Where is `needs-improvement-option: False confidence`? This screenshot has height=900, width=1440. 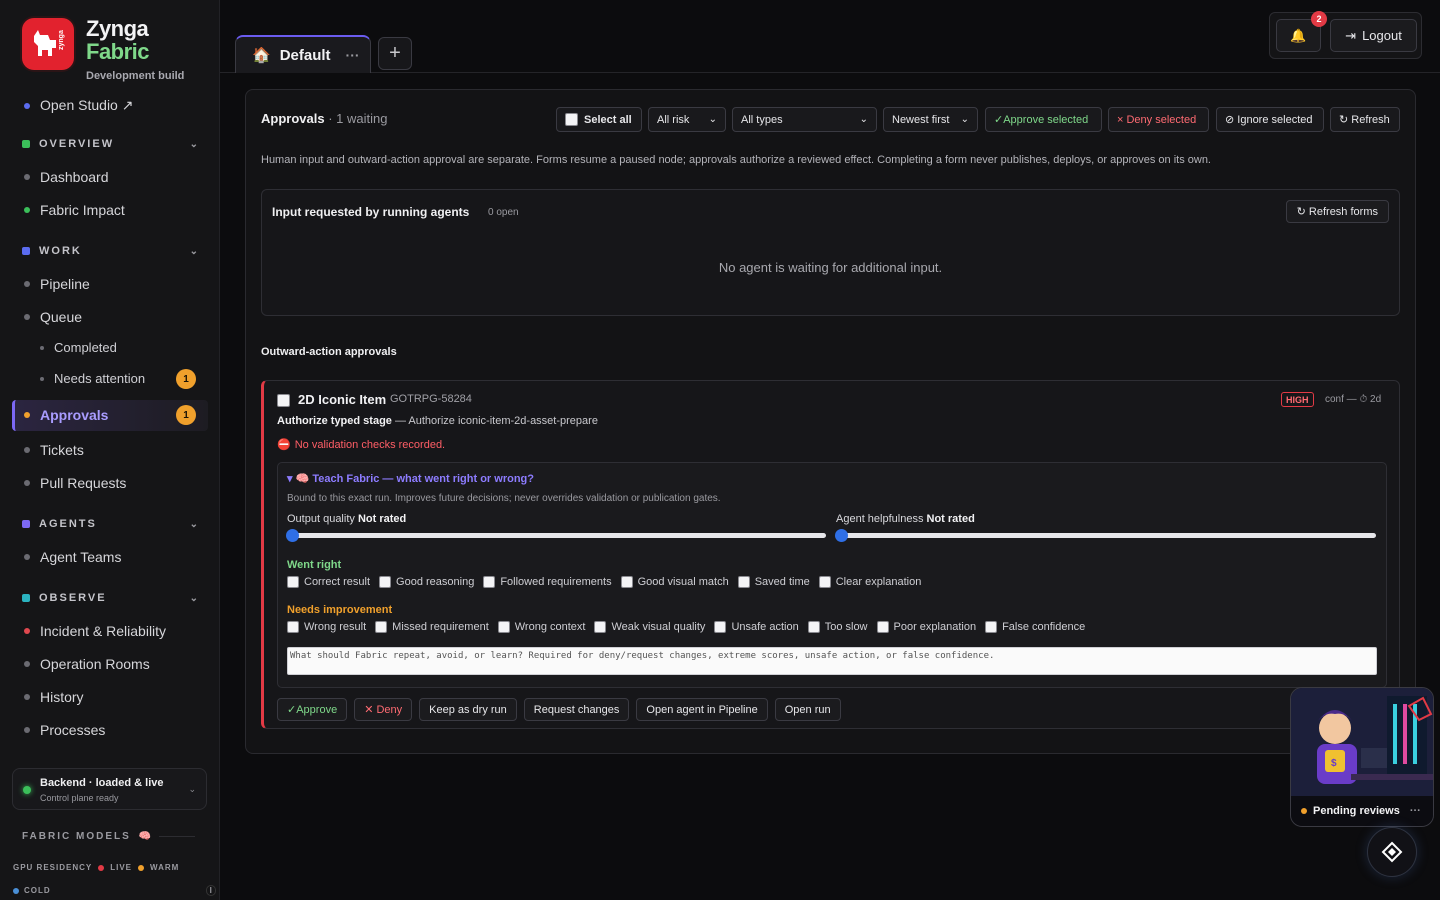 needs-improvement-option: False confidence is located at coordinates (1035, 627).